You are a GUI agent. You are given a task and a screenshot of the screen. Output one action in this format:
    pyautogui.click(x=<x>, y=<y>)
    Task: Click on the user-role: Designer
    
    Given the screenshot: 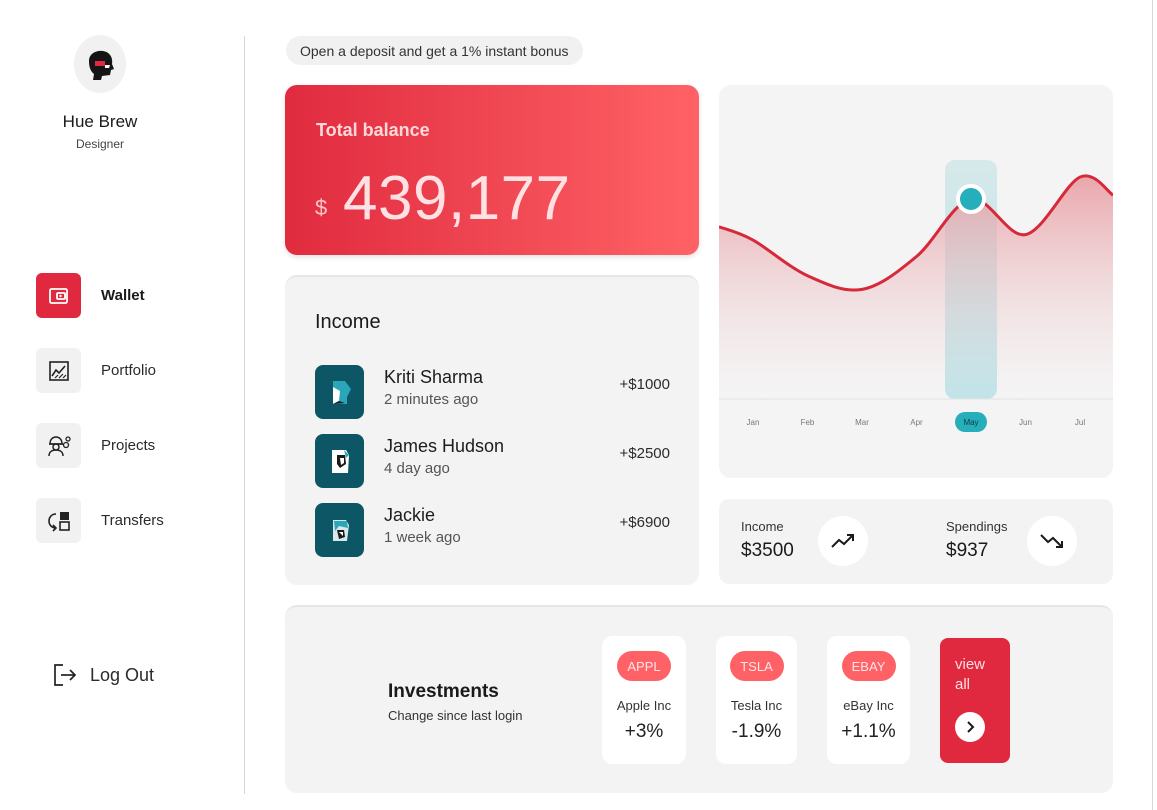 What is the action you would take?
    pyautogui.click(x=100, y=144)
    